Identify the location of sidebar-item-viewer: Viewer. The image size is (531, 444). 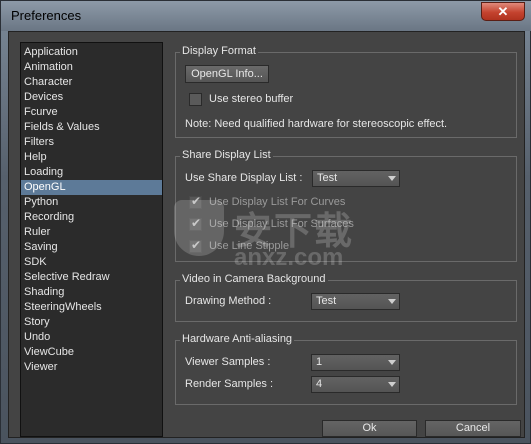
(91, 367).